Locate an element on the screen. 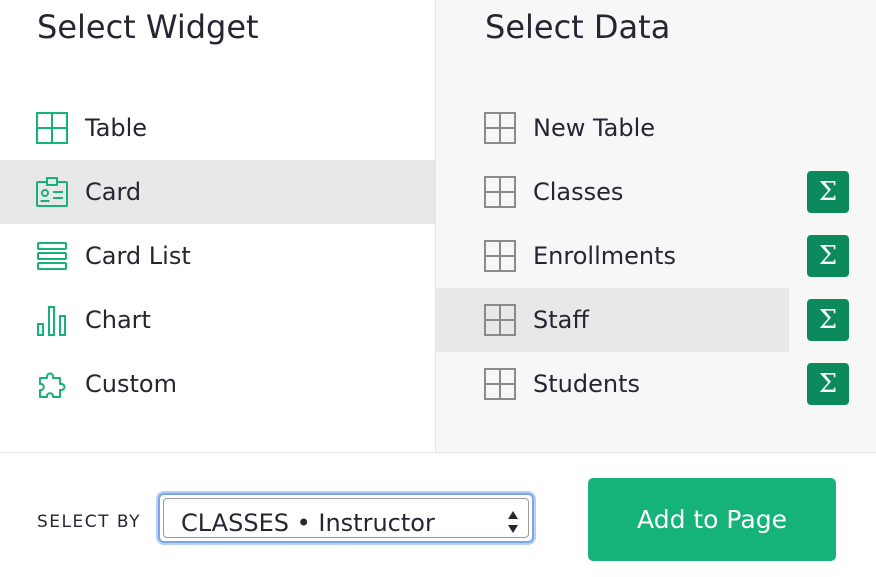  select-widget-title: Select Widget is located at coordinates (148, 27).